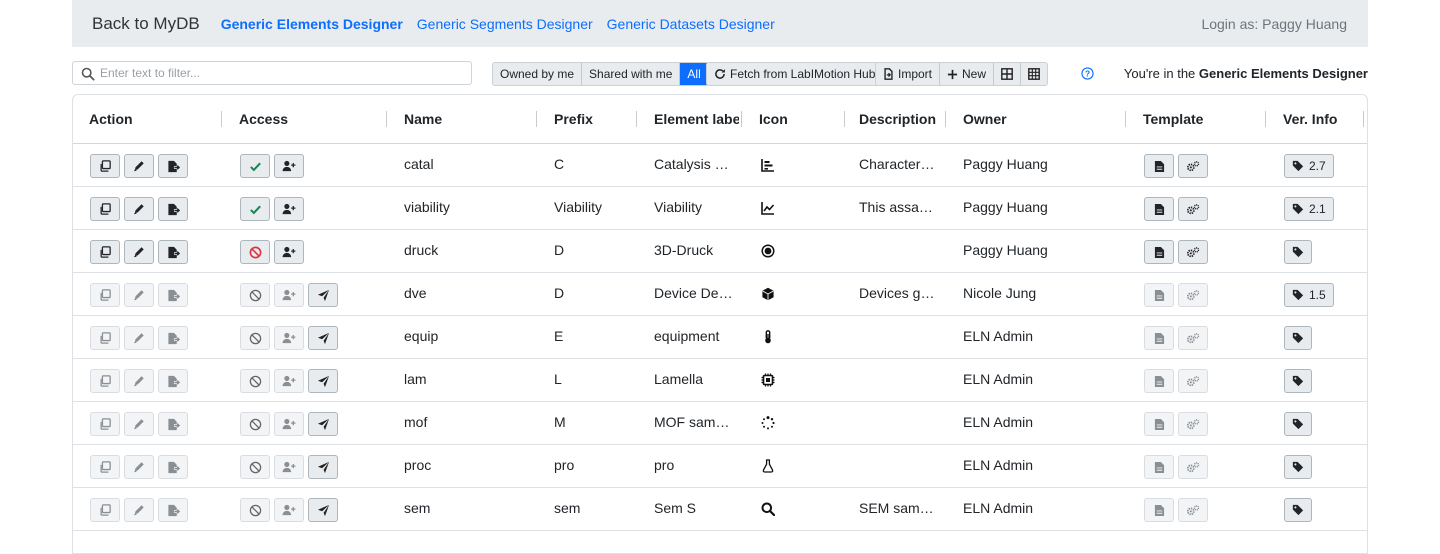  Describe the element at coordinates (594, 119) in the screenshot. I see `column-header-prefix: Prefix` at that location.